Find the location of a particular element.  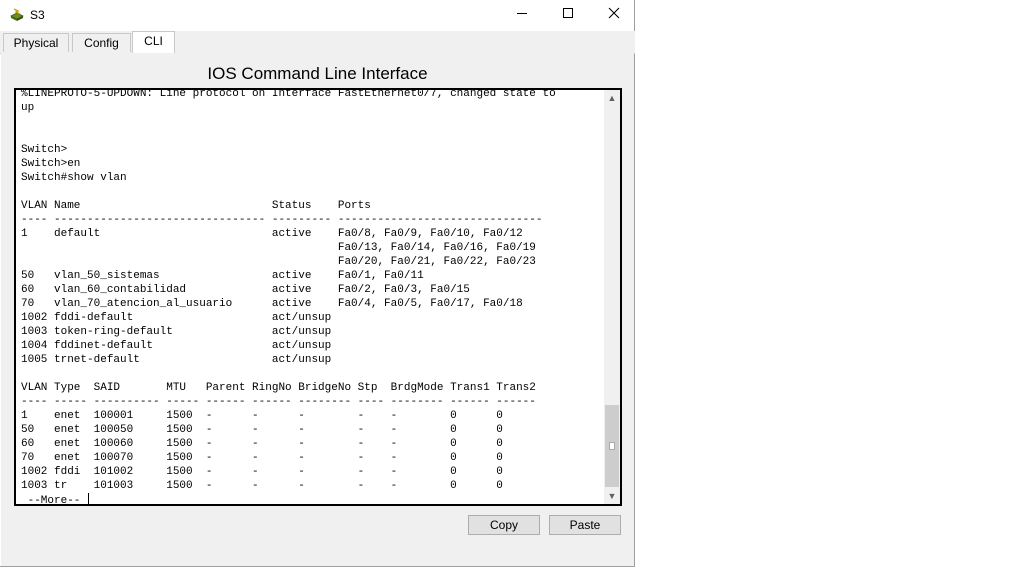

console-line: 50 vlan_50_sistemas active Fa0/1, Fa0/11 is located at coordinates (222, 276).